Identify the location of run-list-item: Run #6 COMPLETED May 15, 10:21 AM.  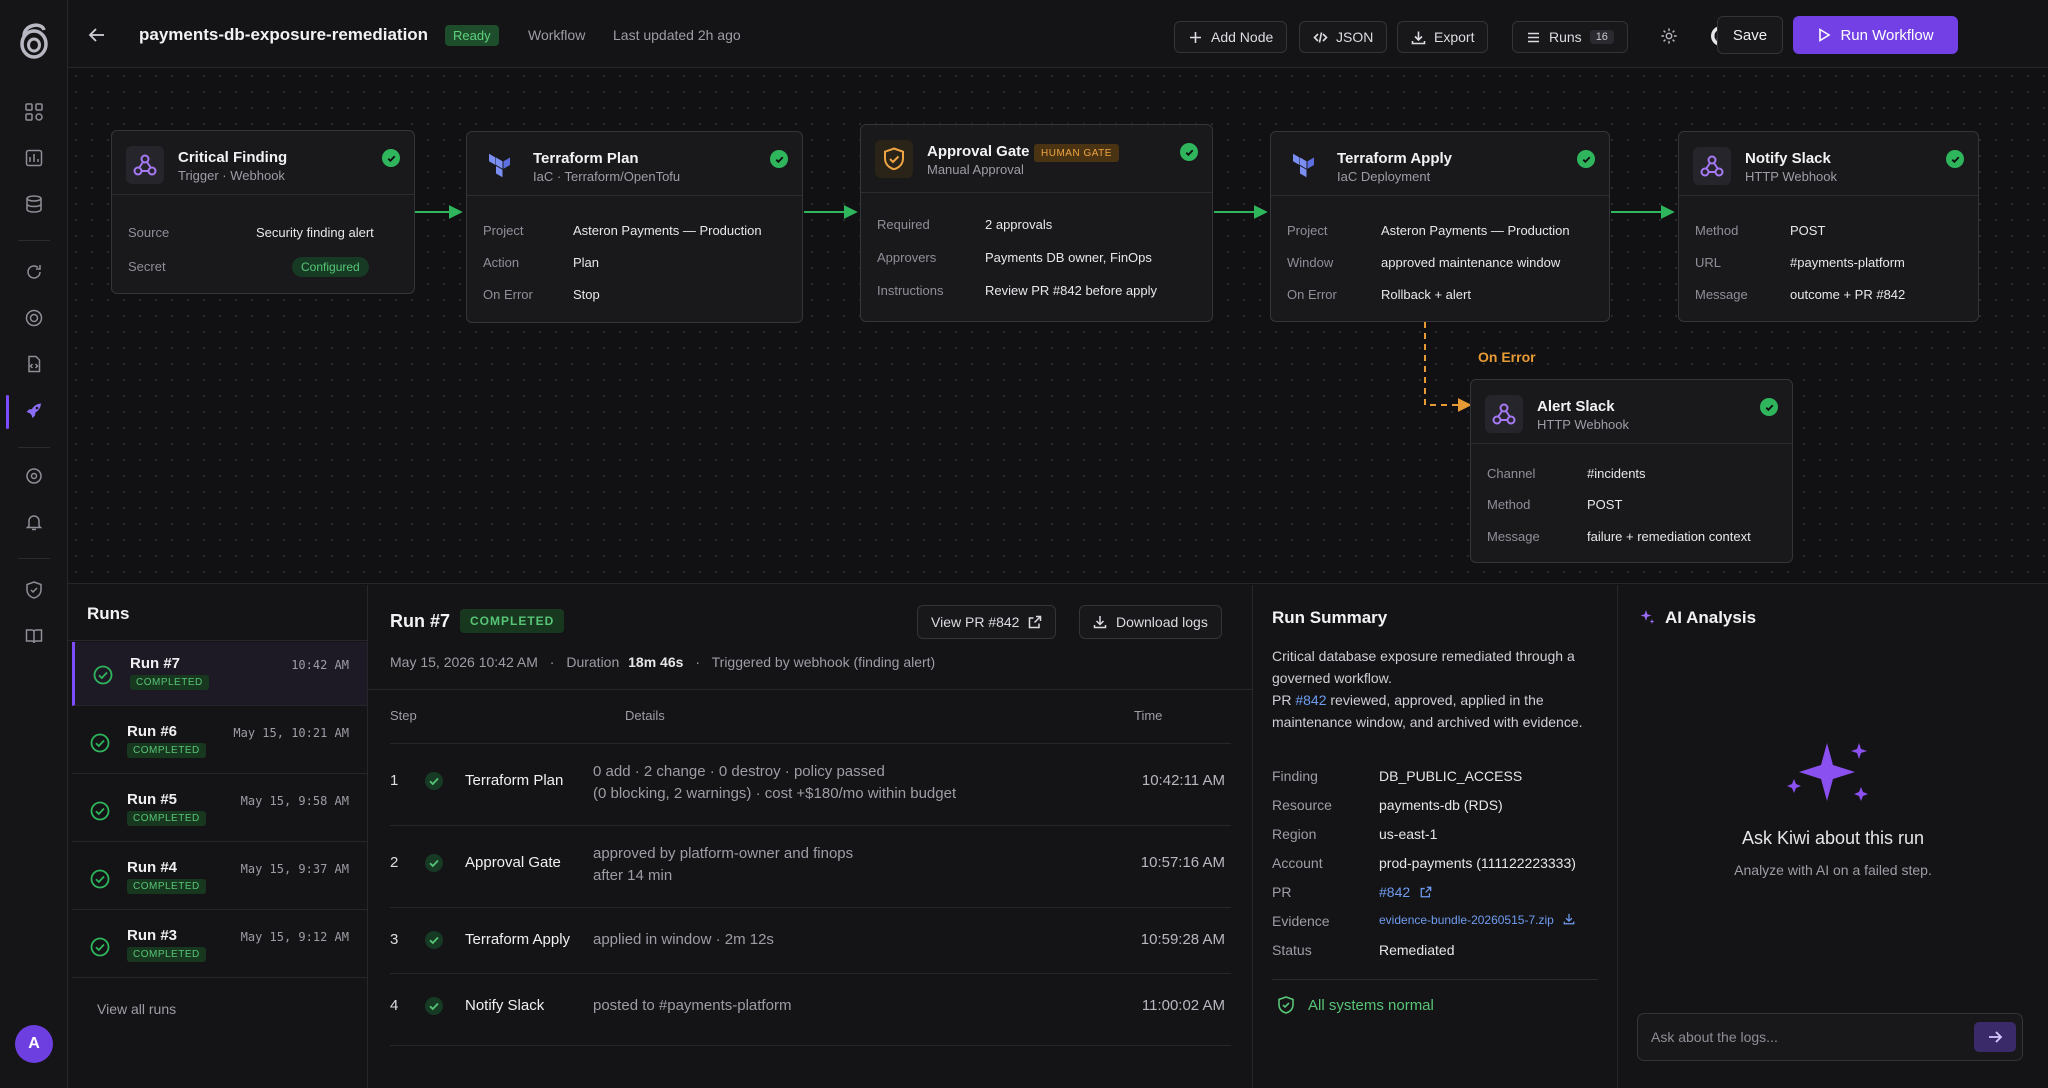
(219, 742).